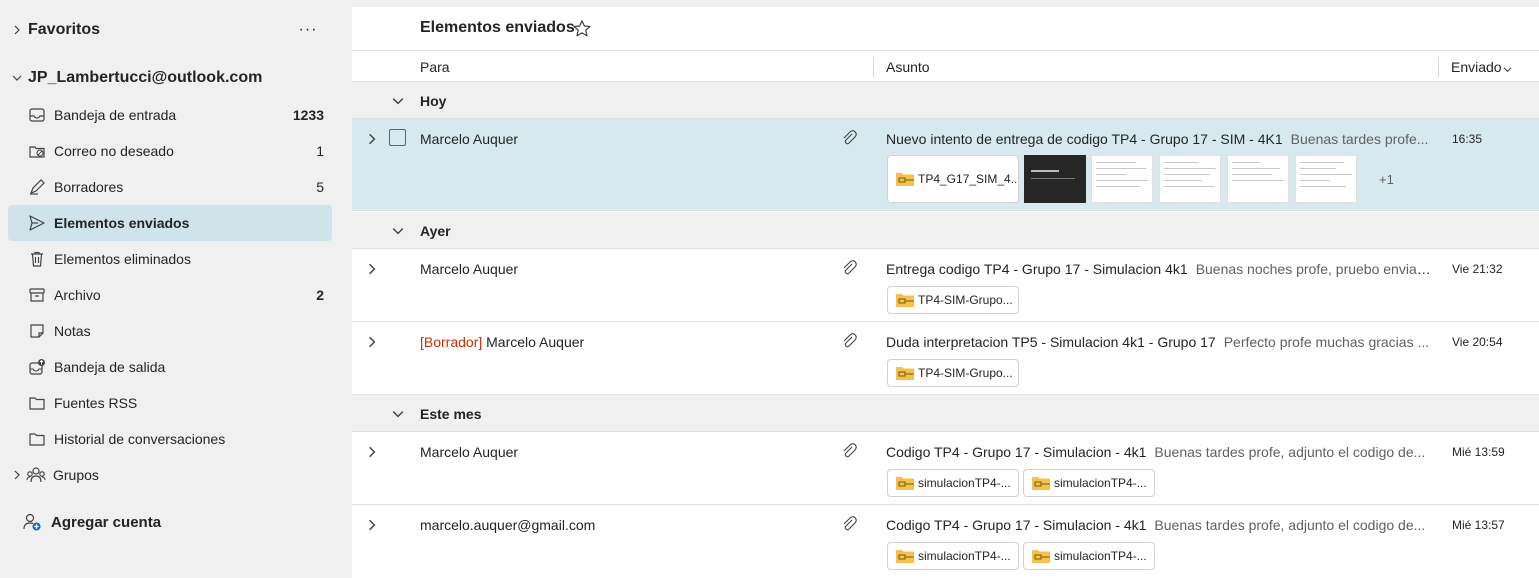  I want to click on account-label: JP_Lambertucci@outlook.com, so click(145, 77).